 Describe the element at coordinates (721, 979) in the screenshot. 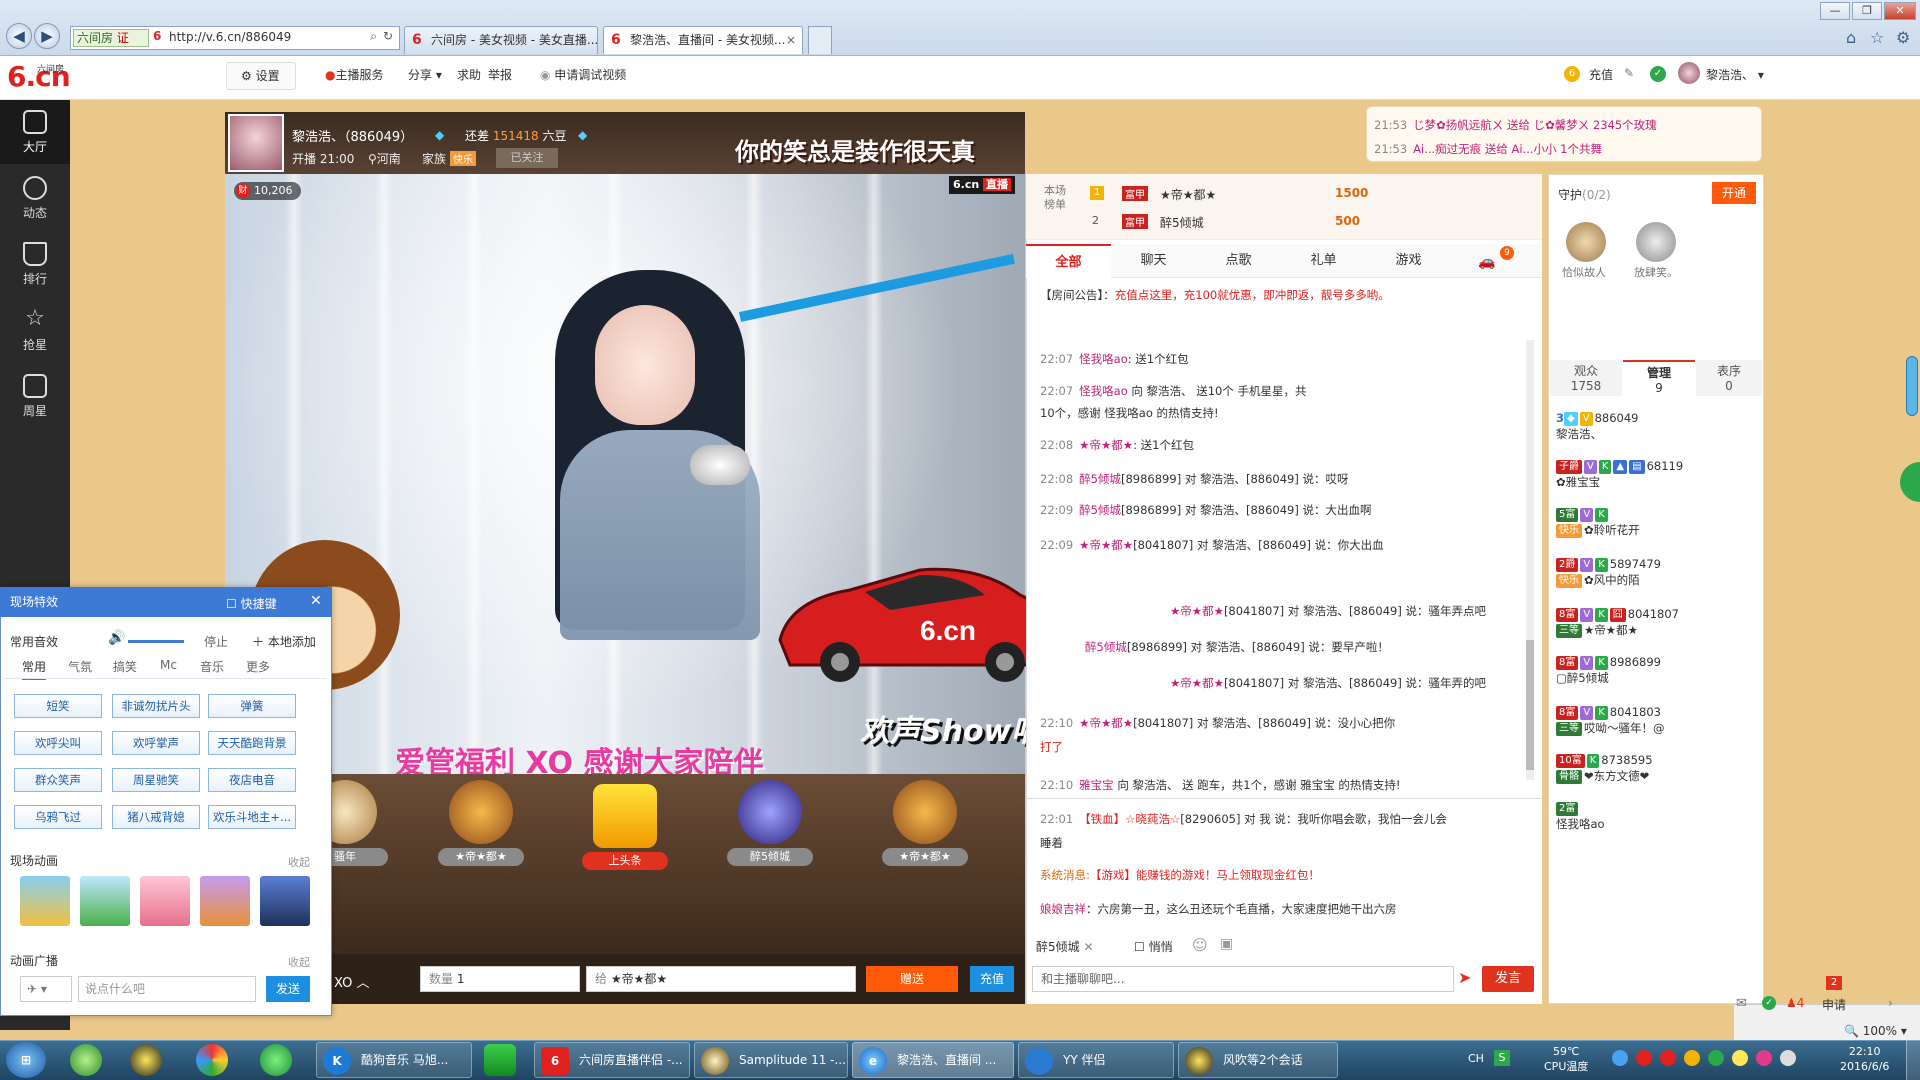

I see `gift-target-select: 给 ★帝★都★` at that location.